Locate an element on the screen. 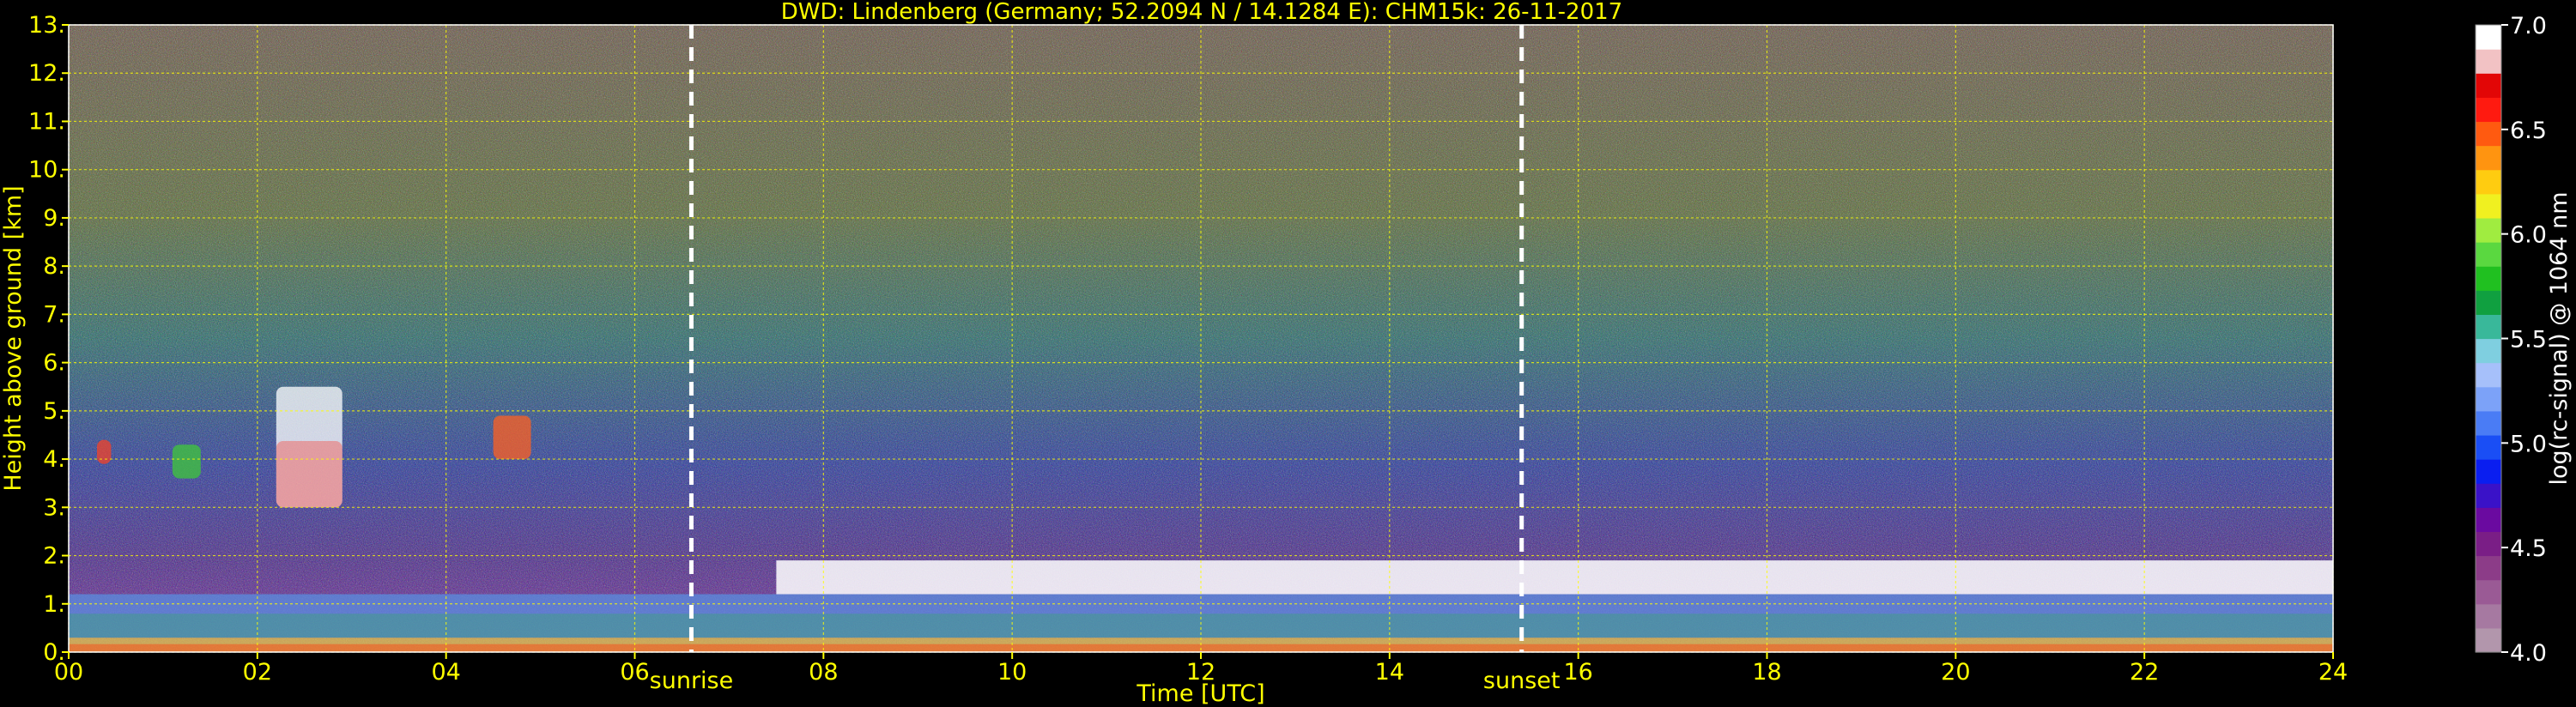 The image size is (2576, 707). y-tick-label-1: 1. is located at coordinates (54, 604).